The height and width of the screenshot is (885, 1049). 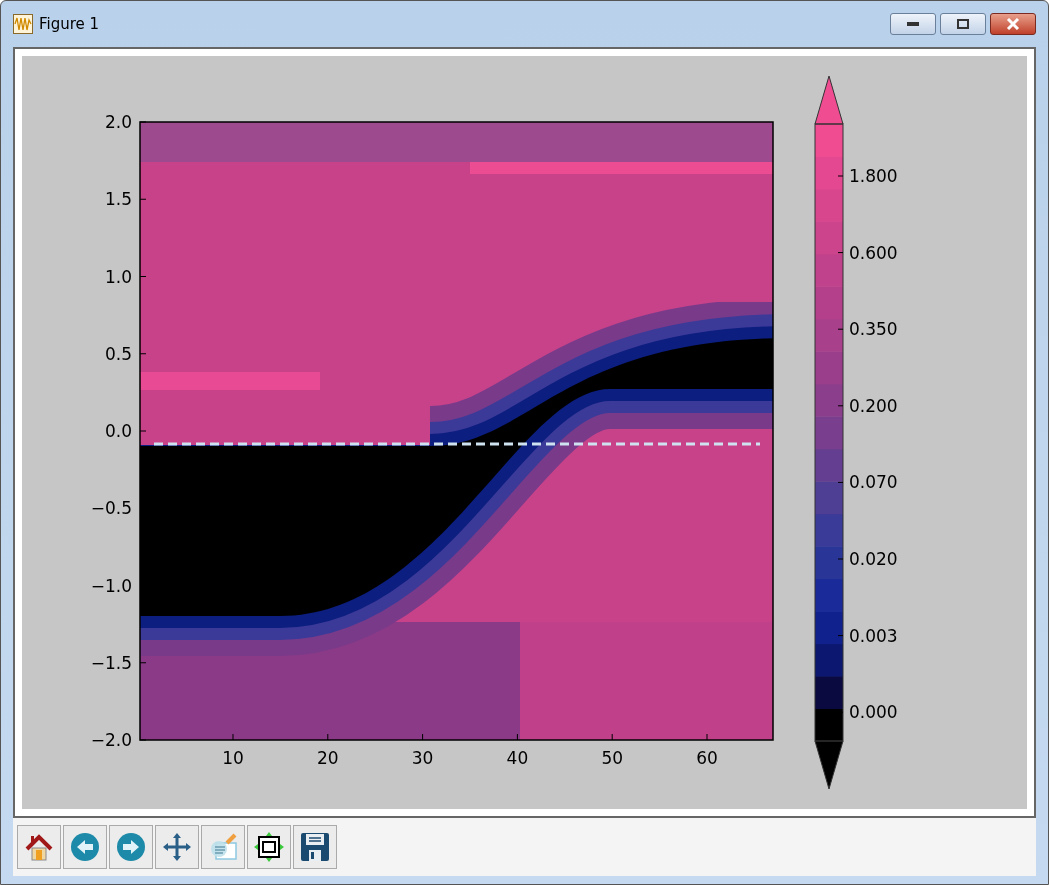 I want to click on back-button, so click(x=85, y=847).